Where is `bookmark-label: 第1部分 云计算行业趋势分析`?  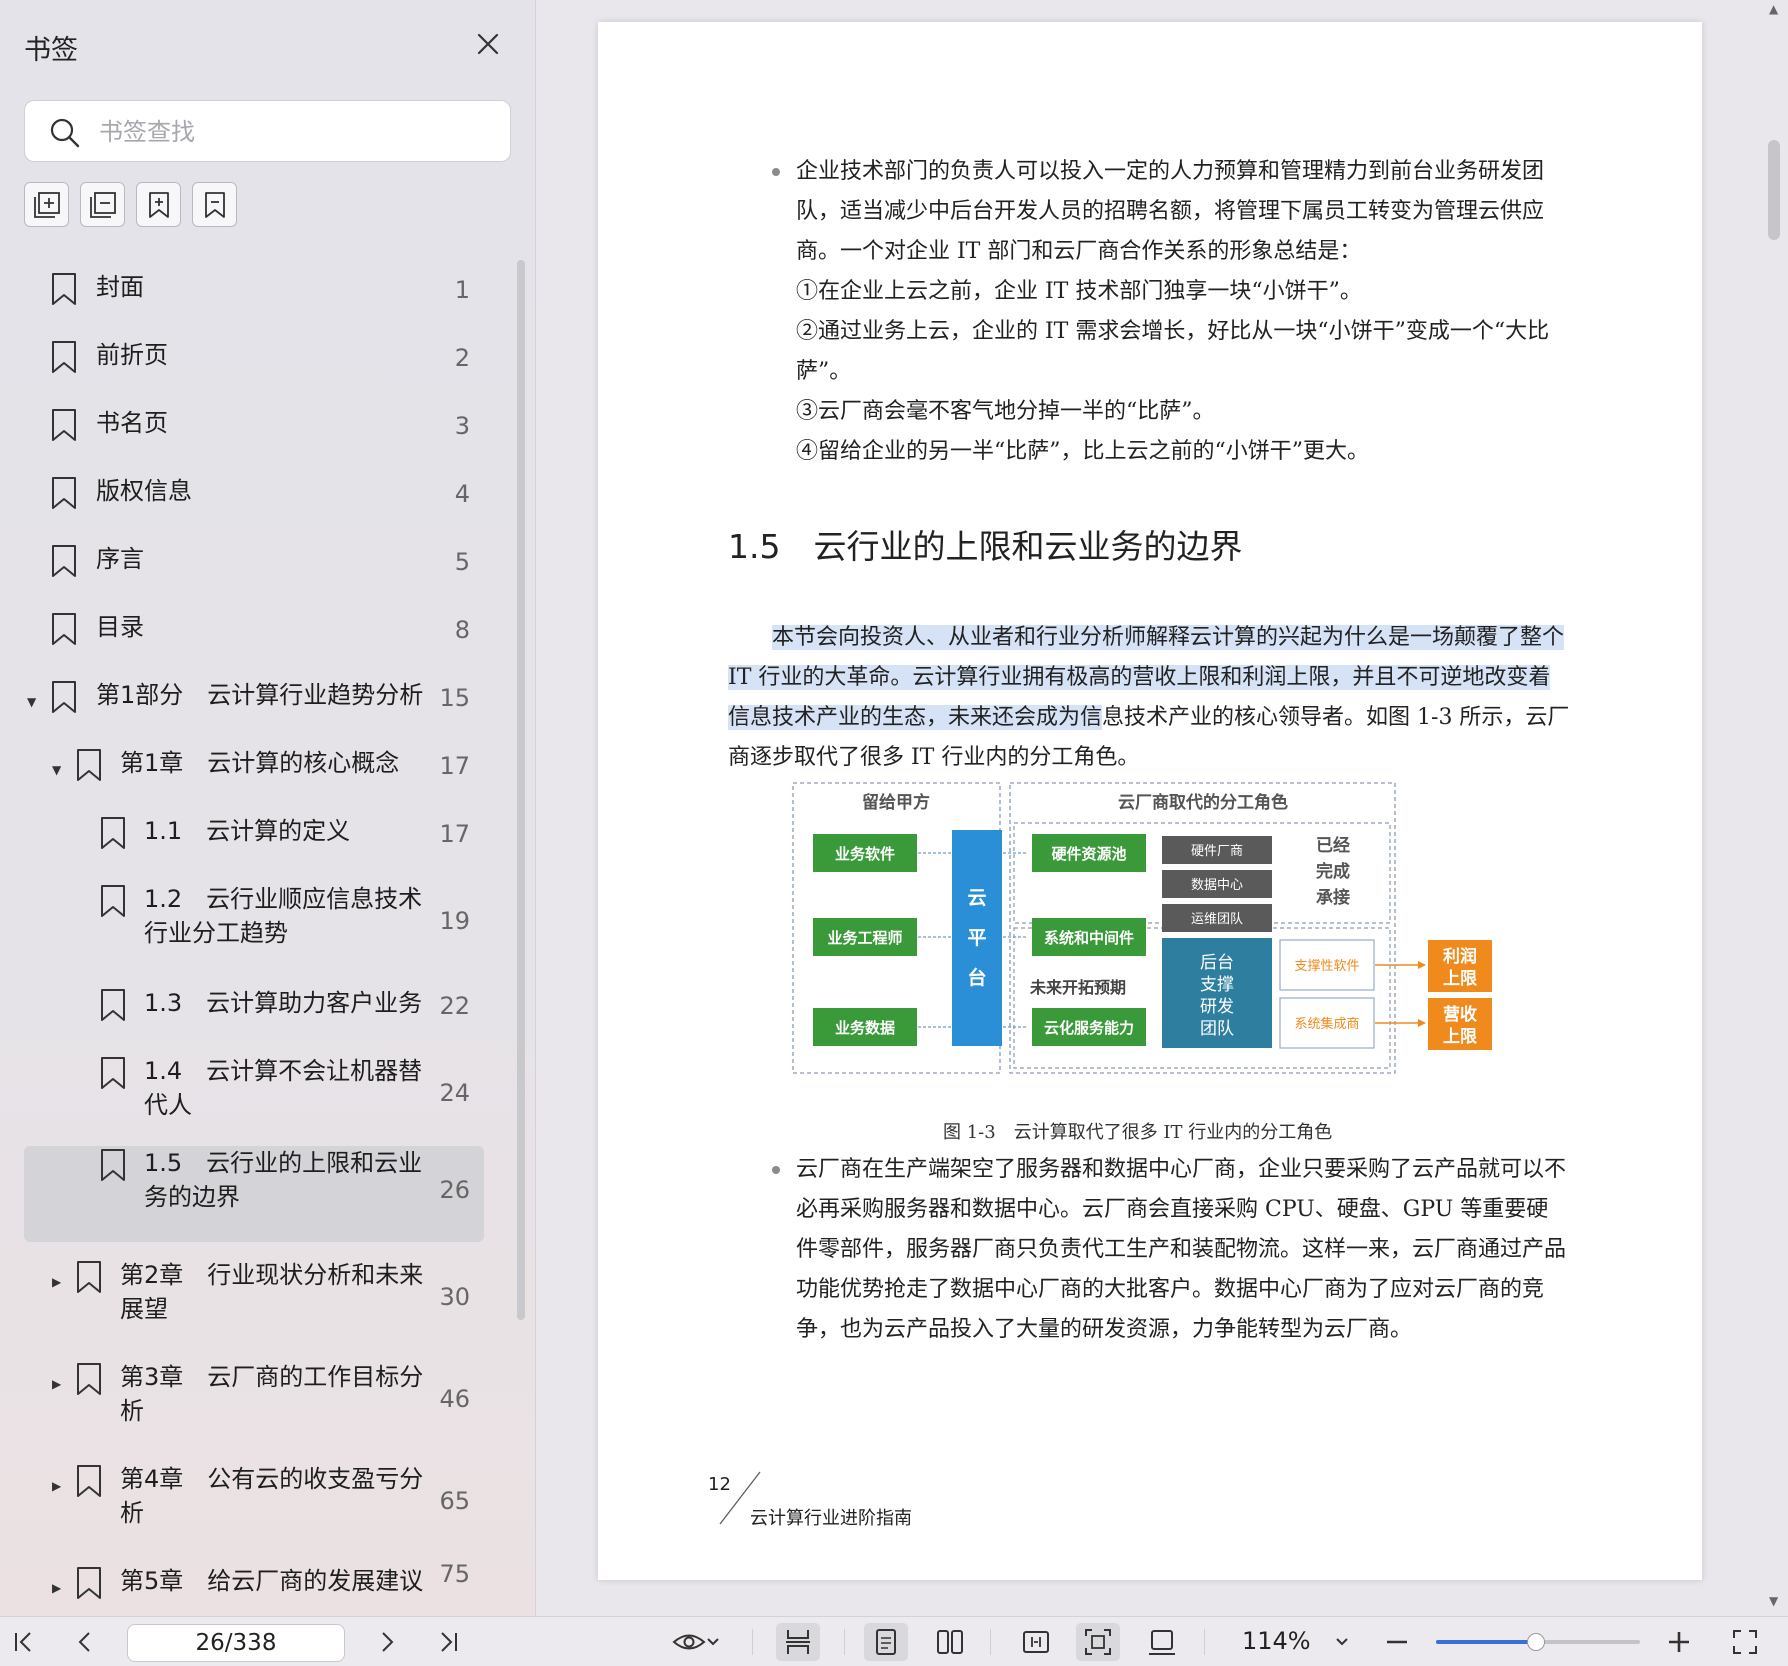 bookmark-label: 第1部分 云计算行业趋势分析 is located at coordinates (260, 695).